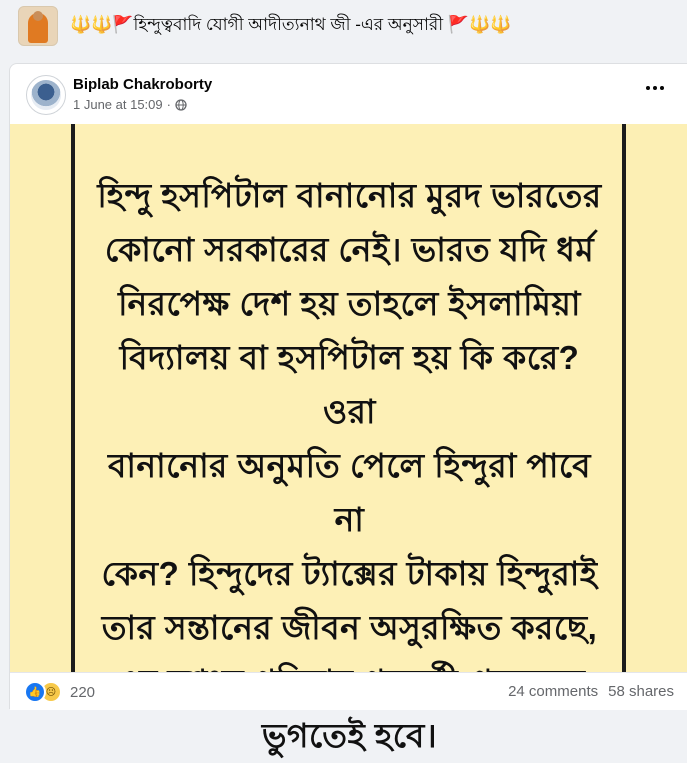 Image resolution: width=687 pixels, height=763 pixels. What do you see at coordinates (641, 691) in the screenshot?
I see `shares-count: 58 shares` at bounding box center [641, 691].